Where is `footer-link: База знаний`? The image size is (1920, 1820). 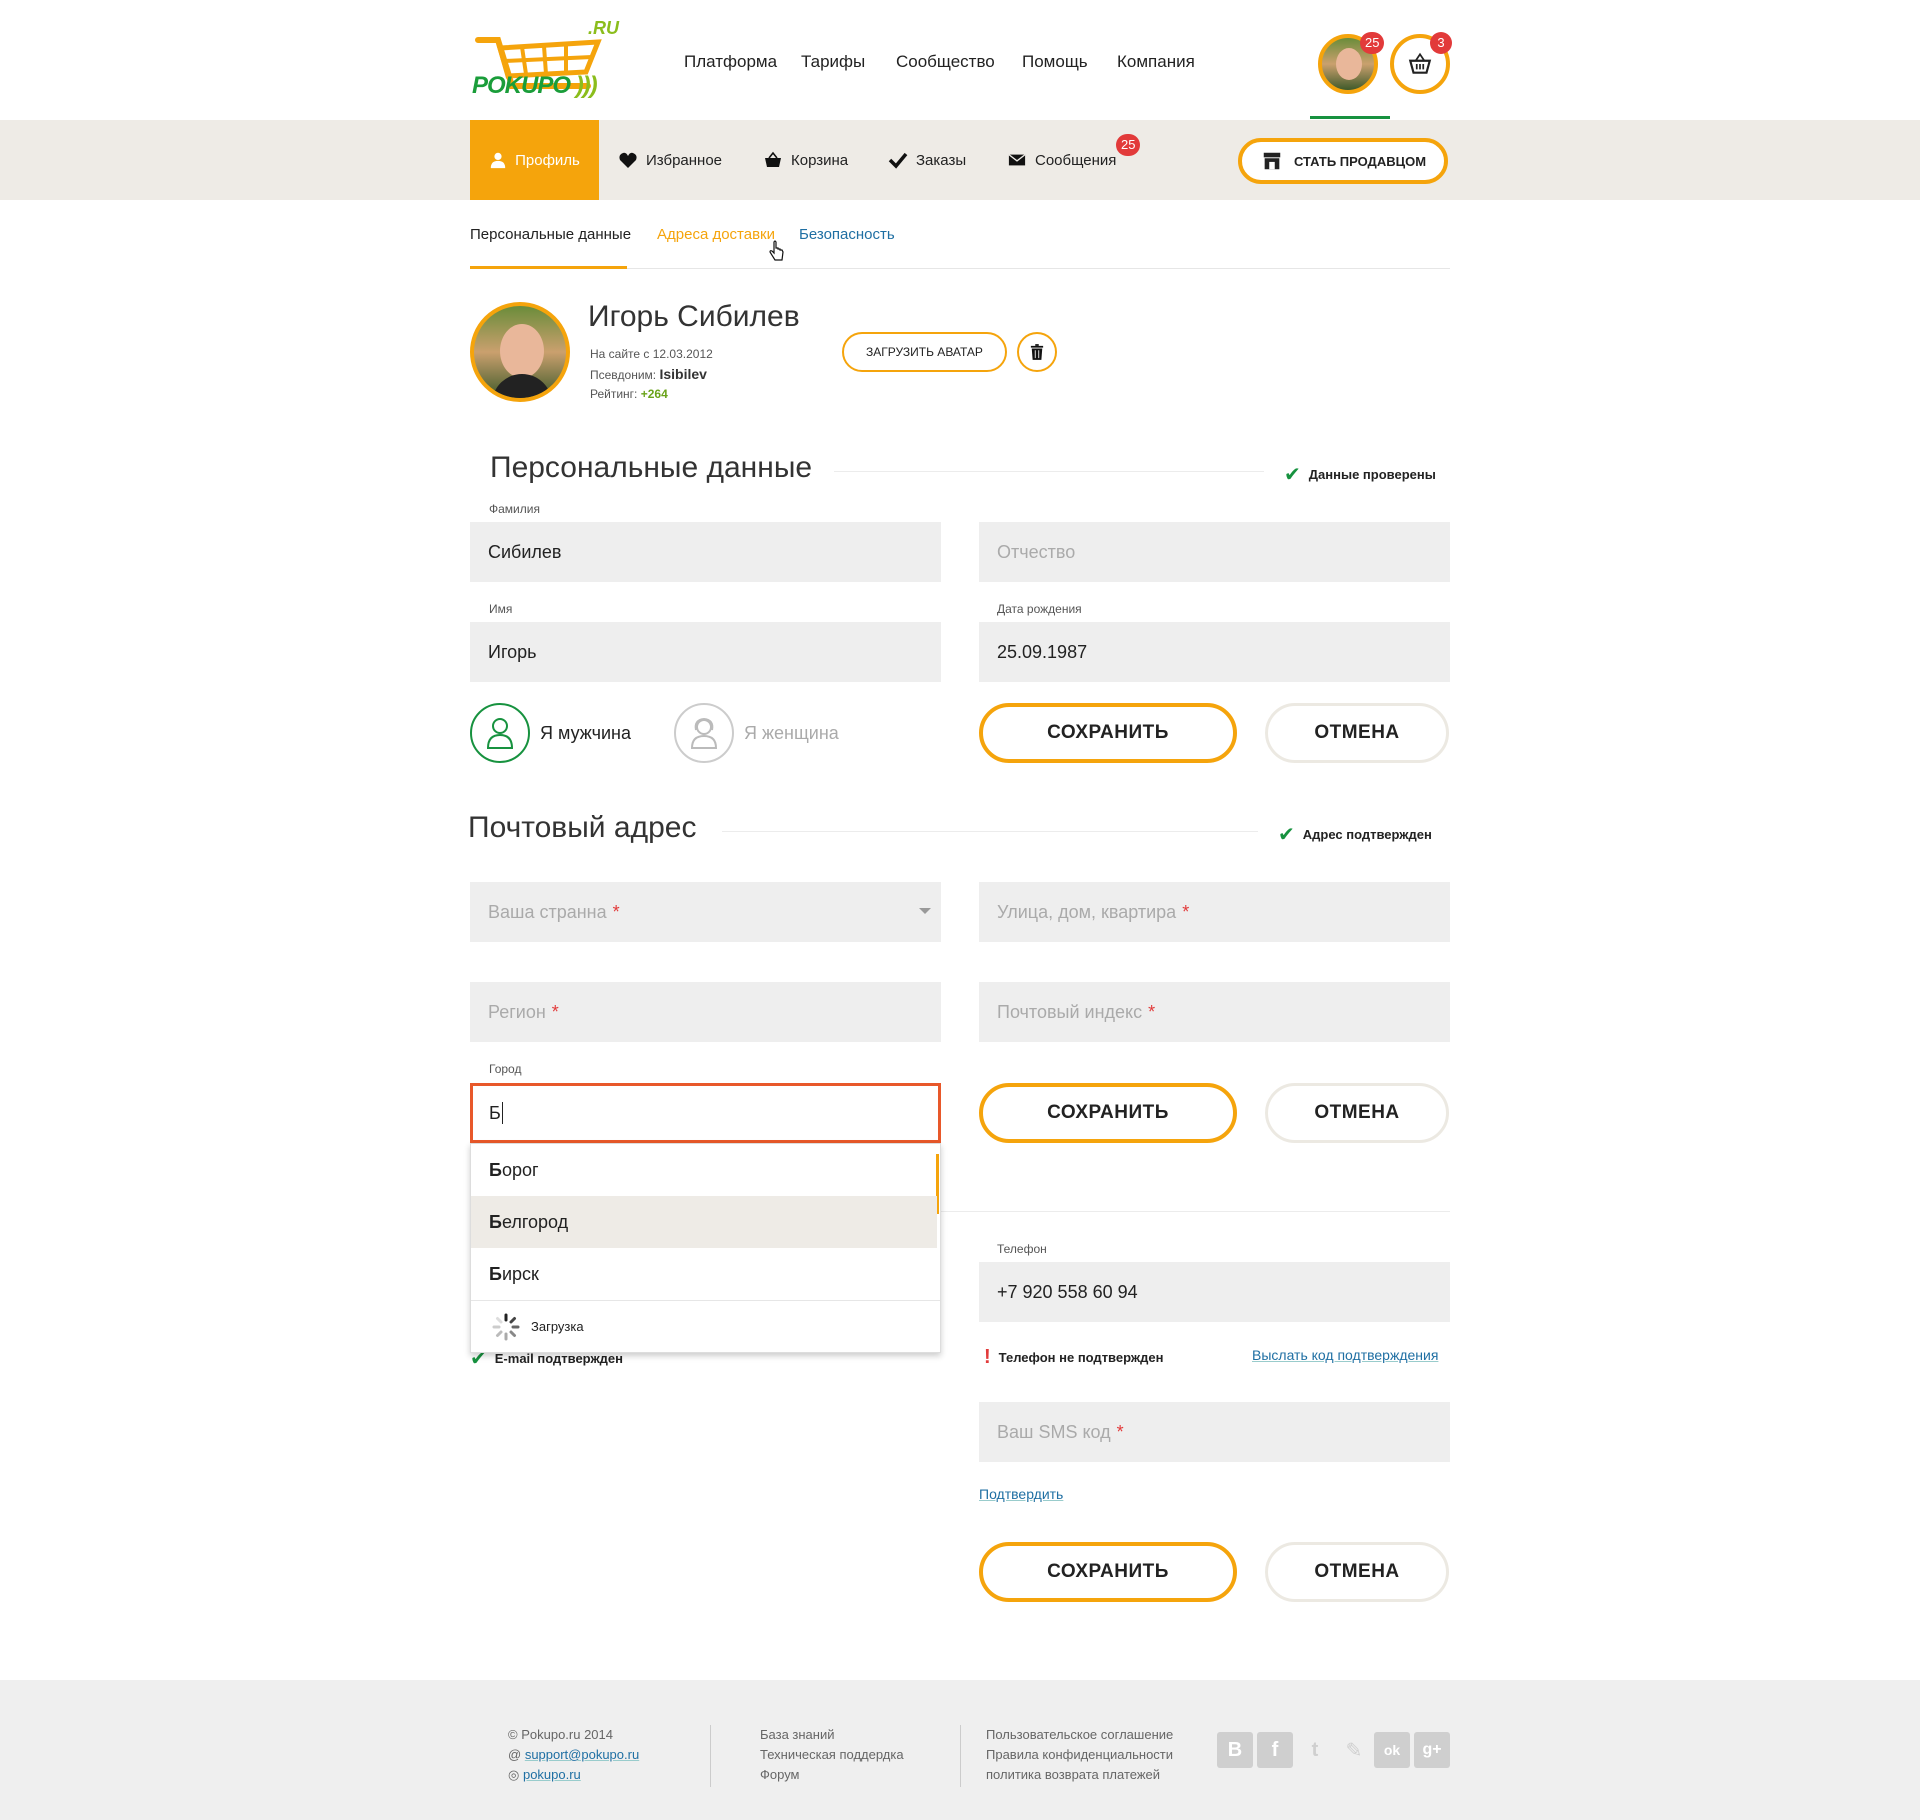 footer-link: База знаний is located at coordinates (832, 1735).